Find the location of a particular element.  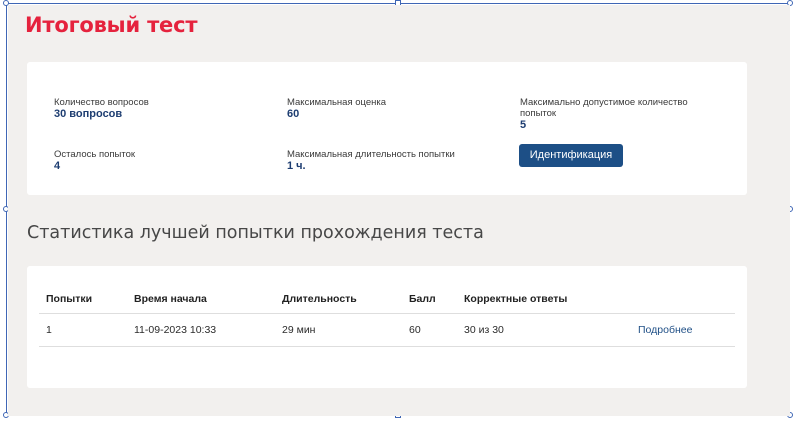

col-header-duration: Длительность is located at coordinates (319, 299).